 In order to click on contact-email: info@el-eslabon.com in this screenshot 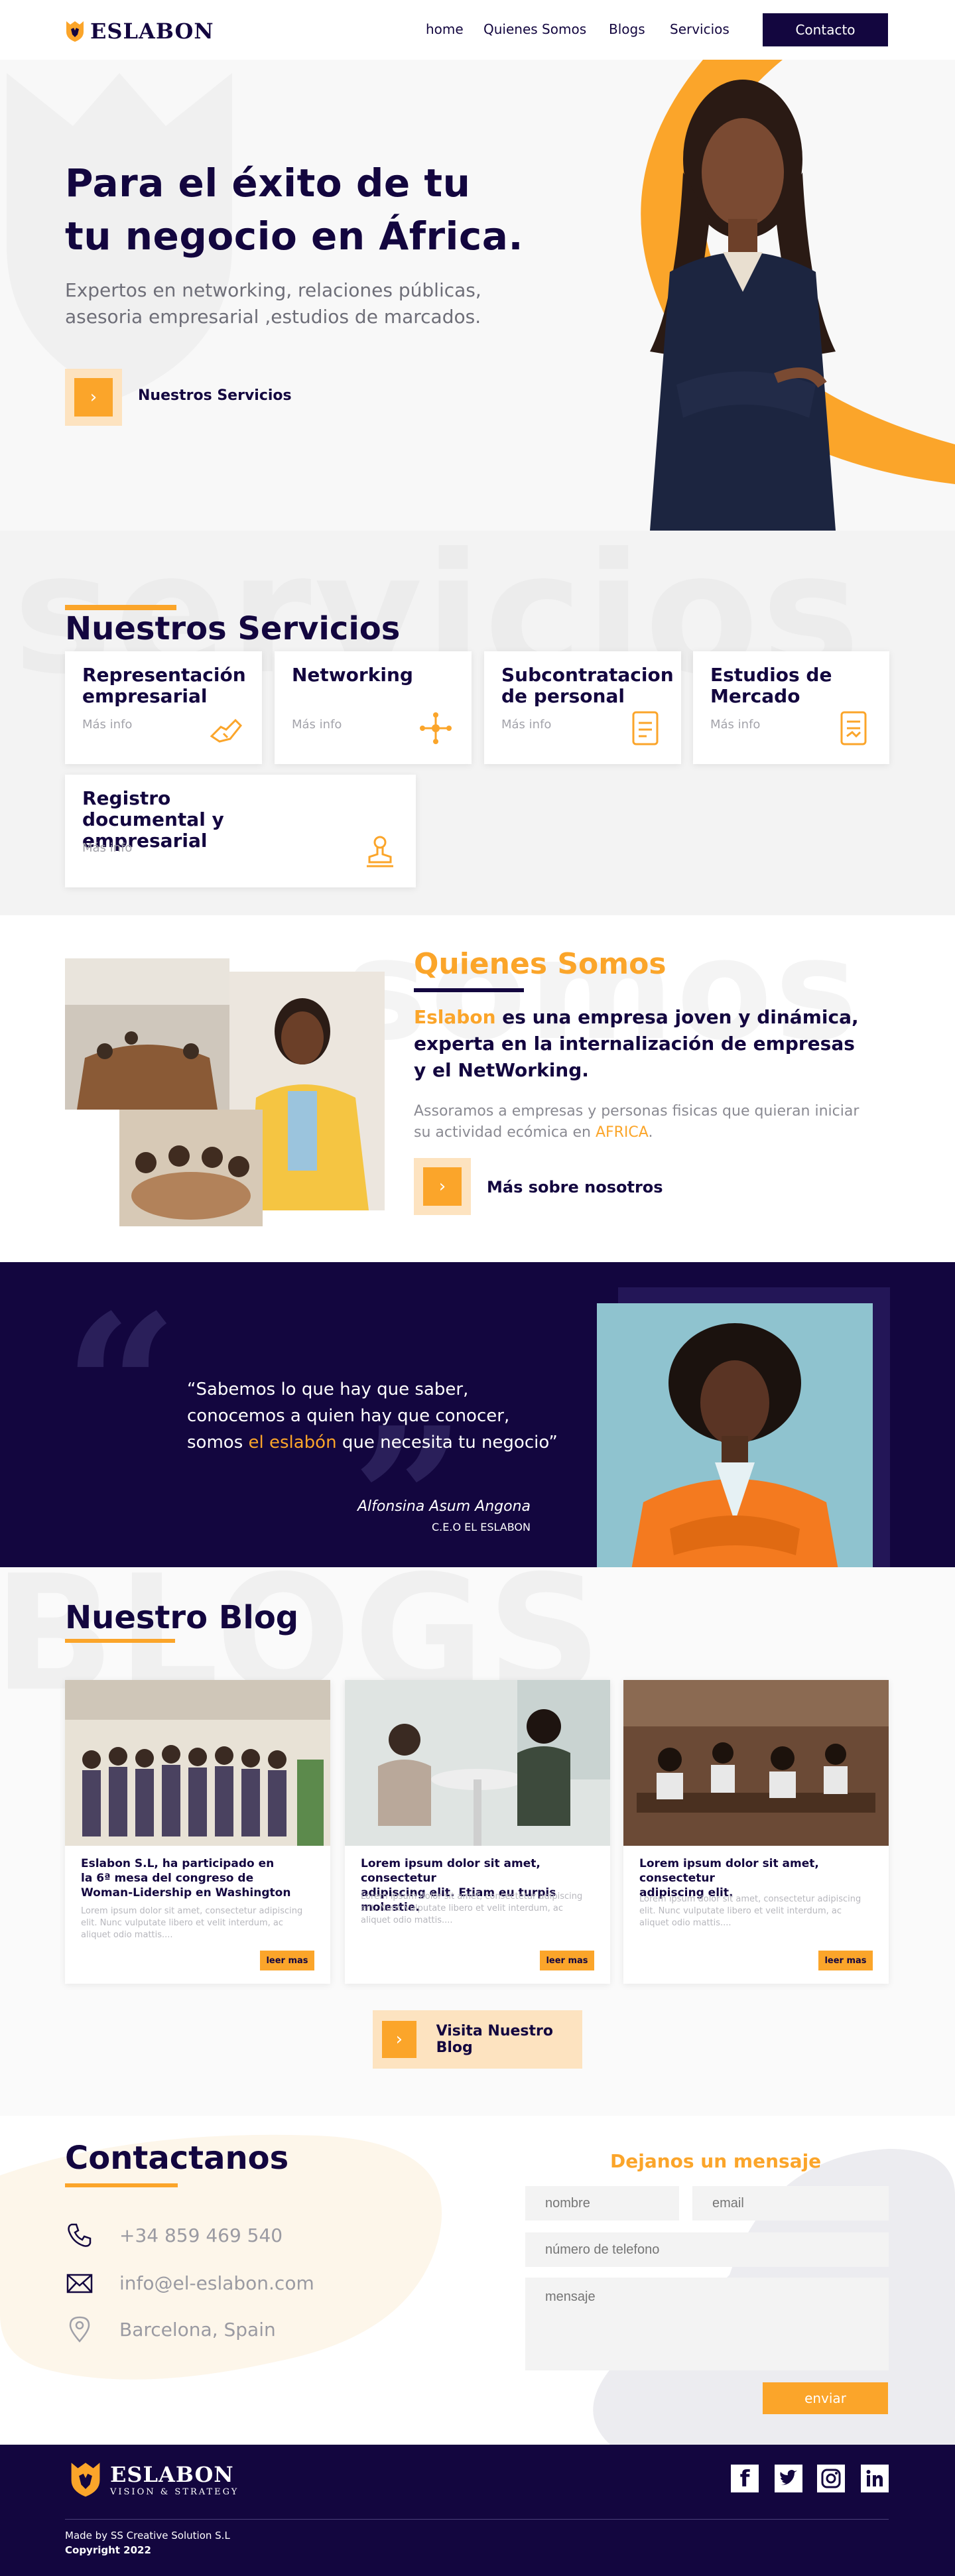, I will do `click(189, 2283)`.